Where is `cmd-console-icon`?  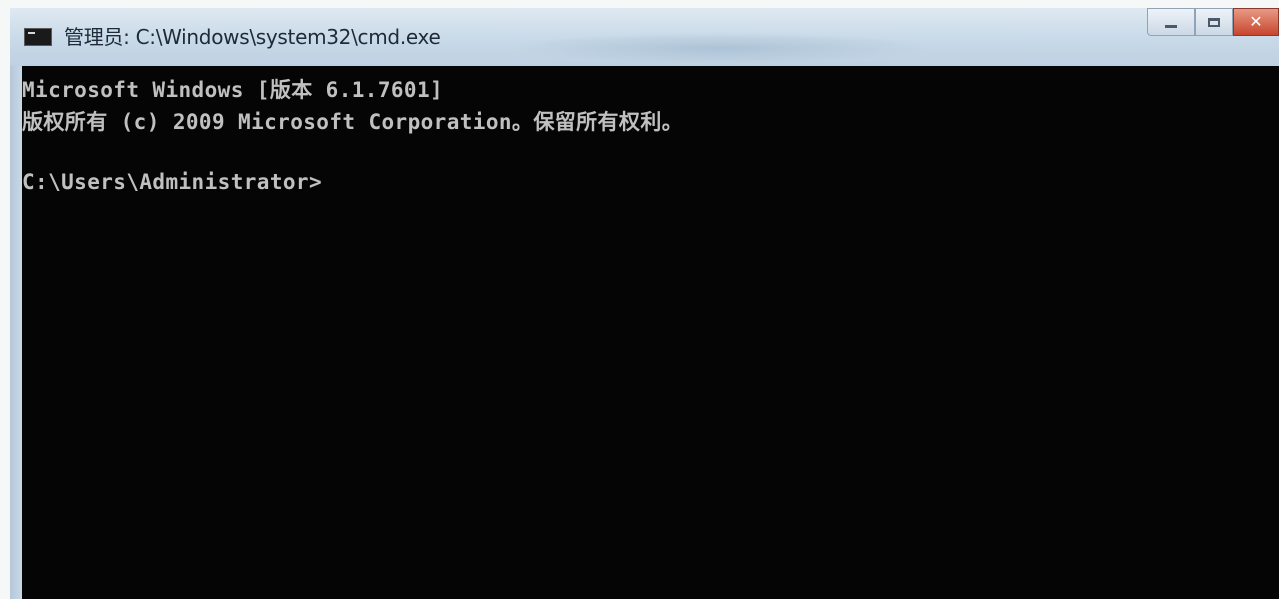 cmd-console-icon is located at coordinates (38, 37).